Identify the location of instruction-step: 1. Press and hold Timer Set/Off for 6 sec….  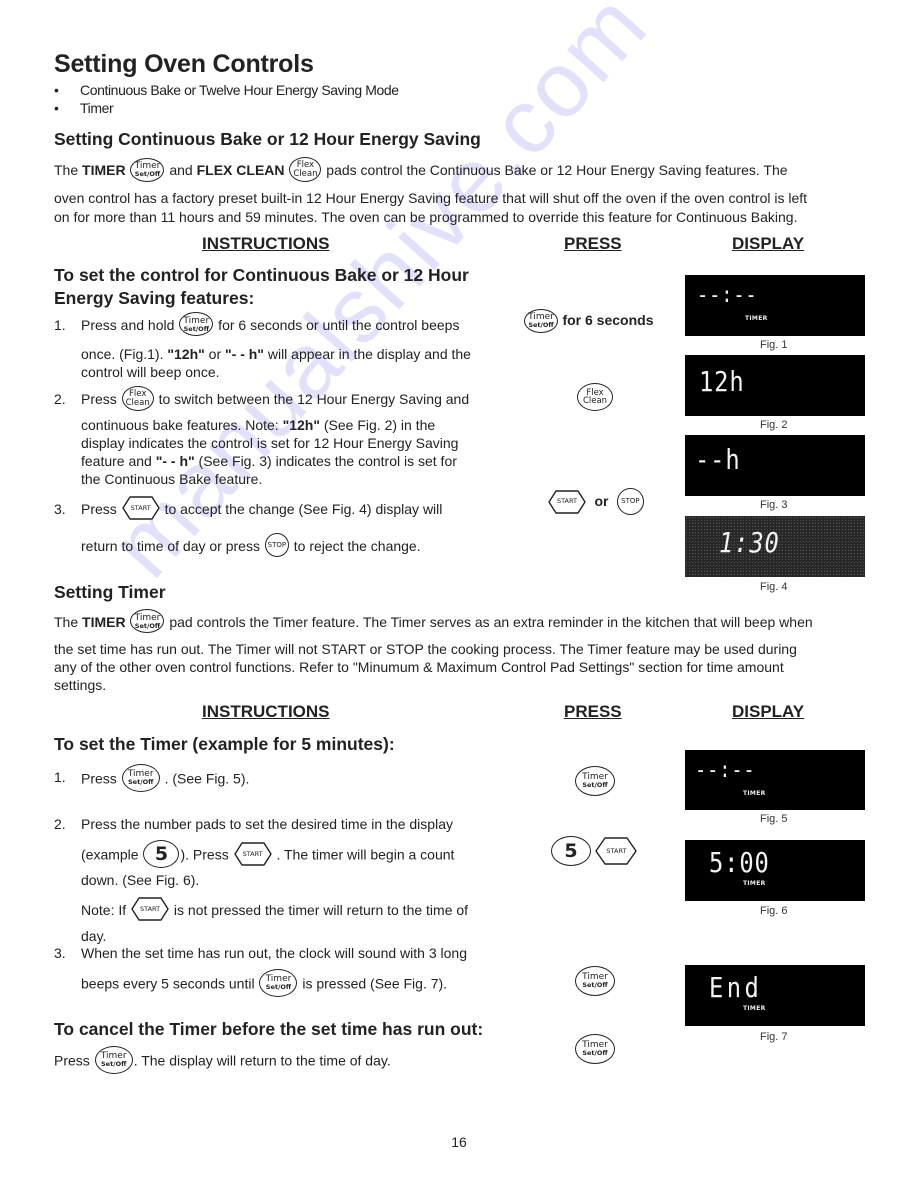
(284, 346).